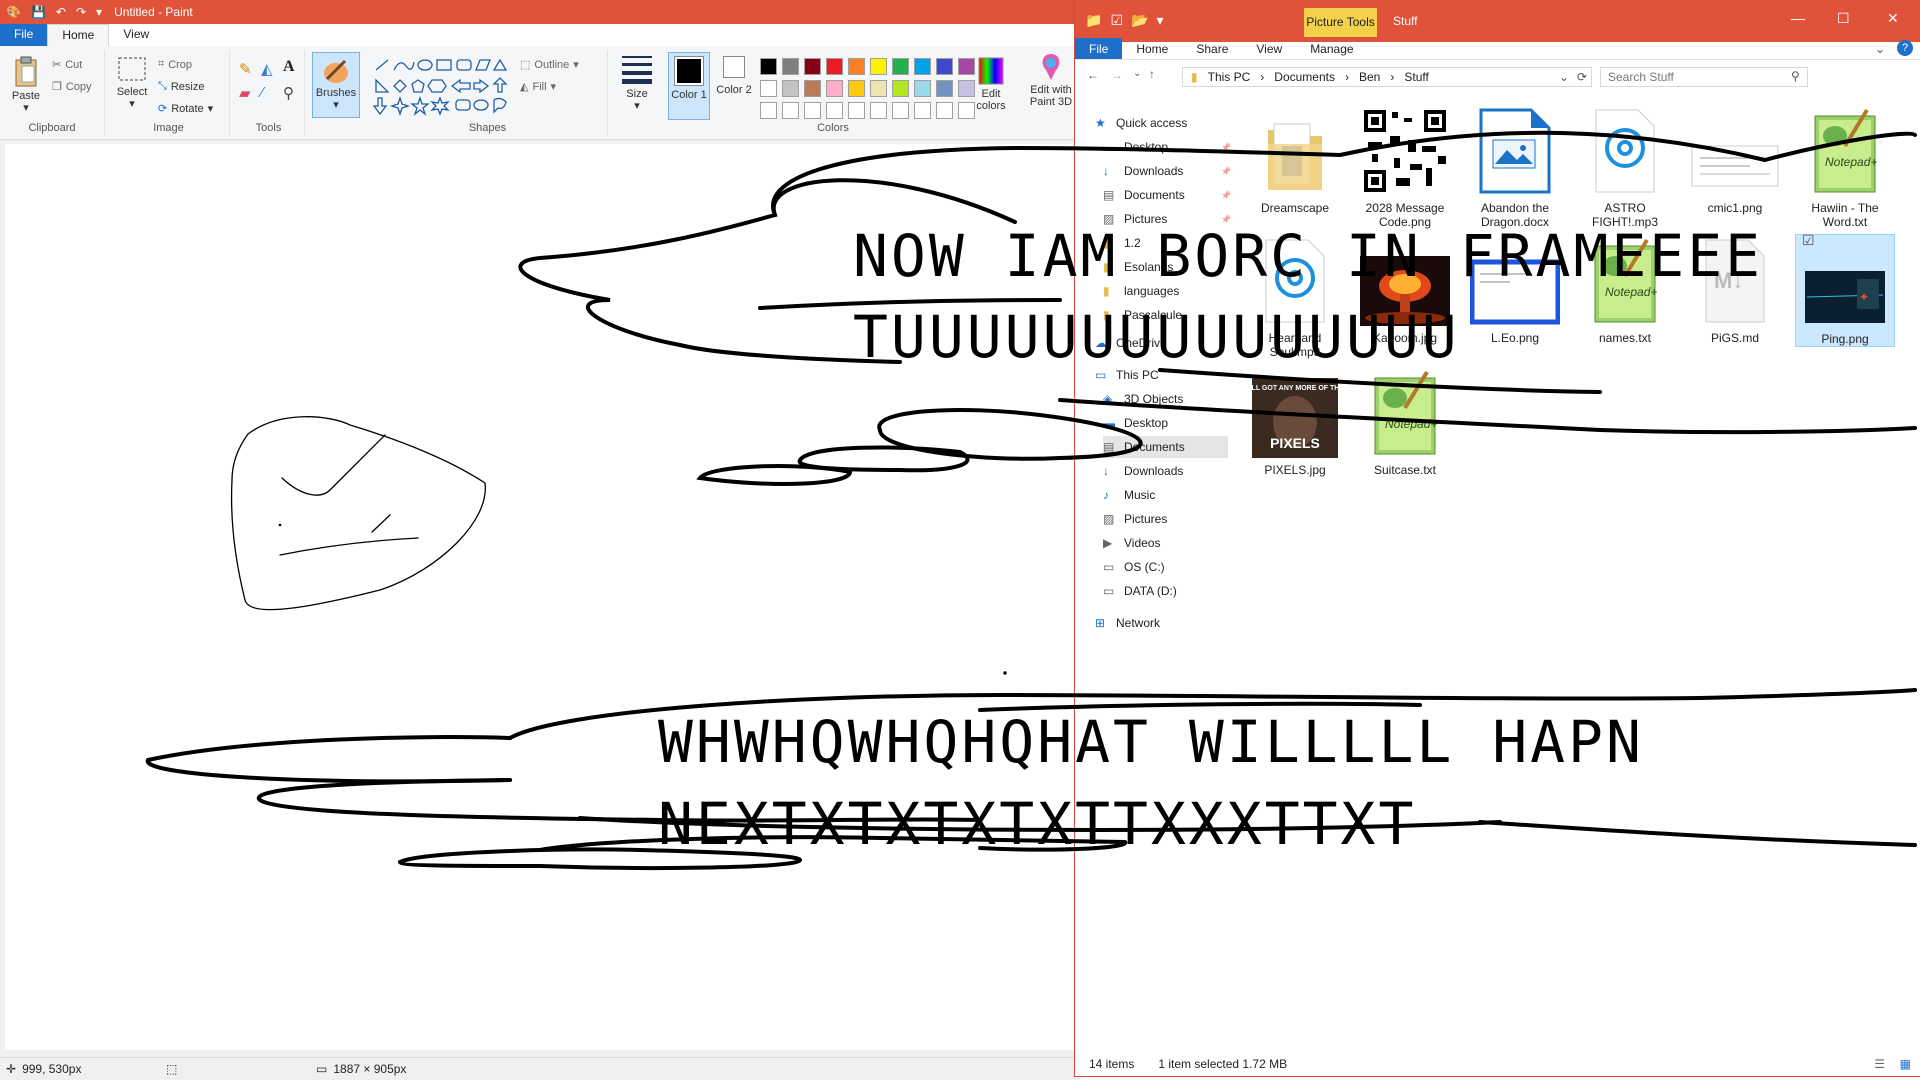  I want to click on tab-share: Share, so click(1212, 48).